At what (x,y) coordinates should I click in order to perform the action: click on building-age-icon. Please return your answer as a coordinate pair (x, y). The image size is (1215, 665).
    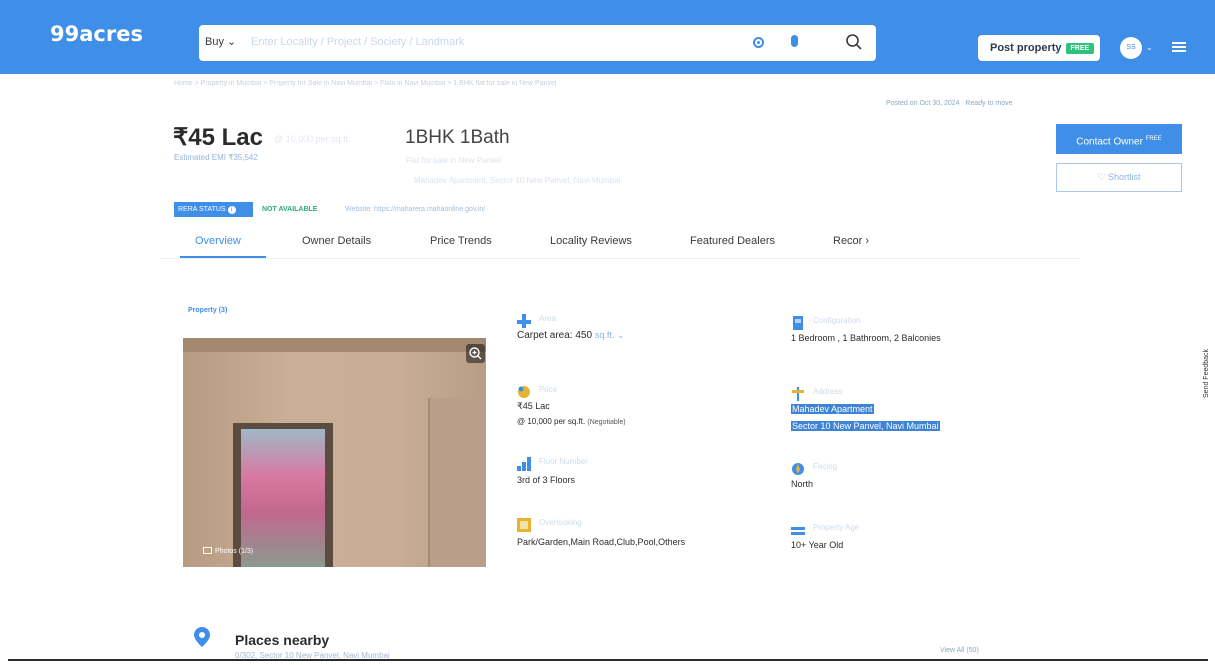
    Looking at the image, I should click on (798, 531).